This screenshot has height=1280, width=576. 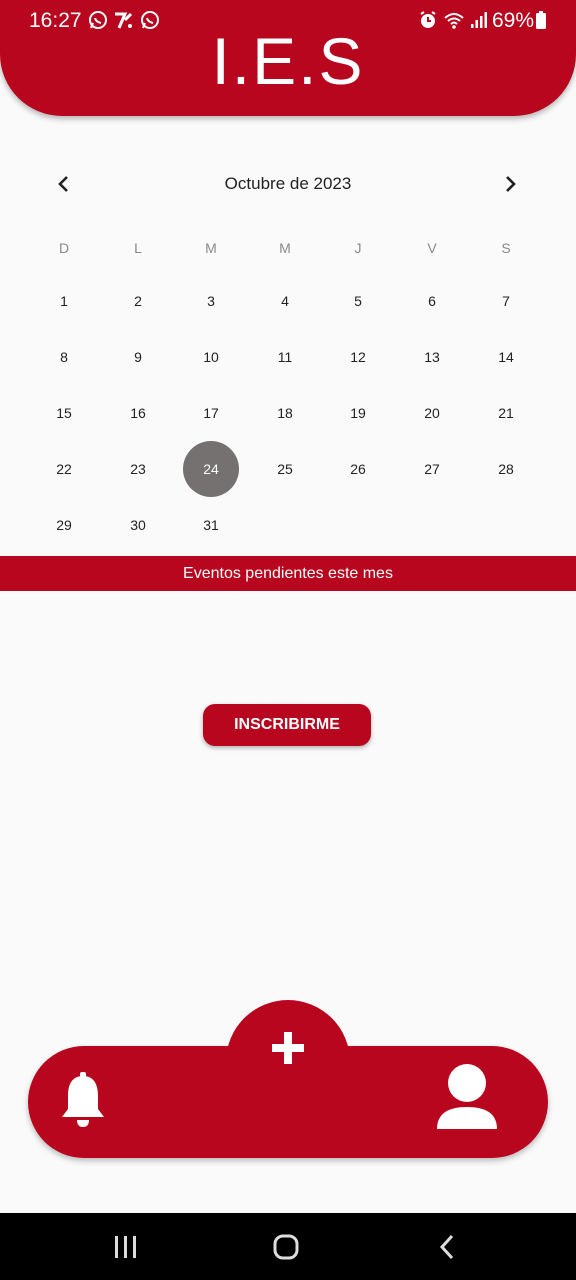 What do you see at coordinates (288, 183) in the screenshot?
I see `month-label: Octubre de 2023` at bounding box center [288, 183].